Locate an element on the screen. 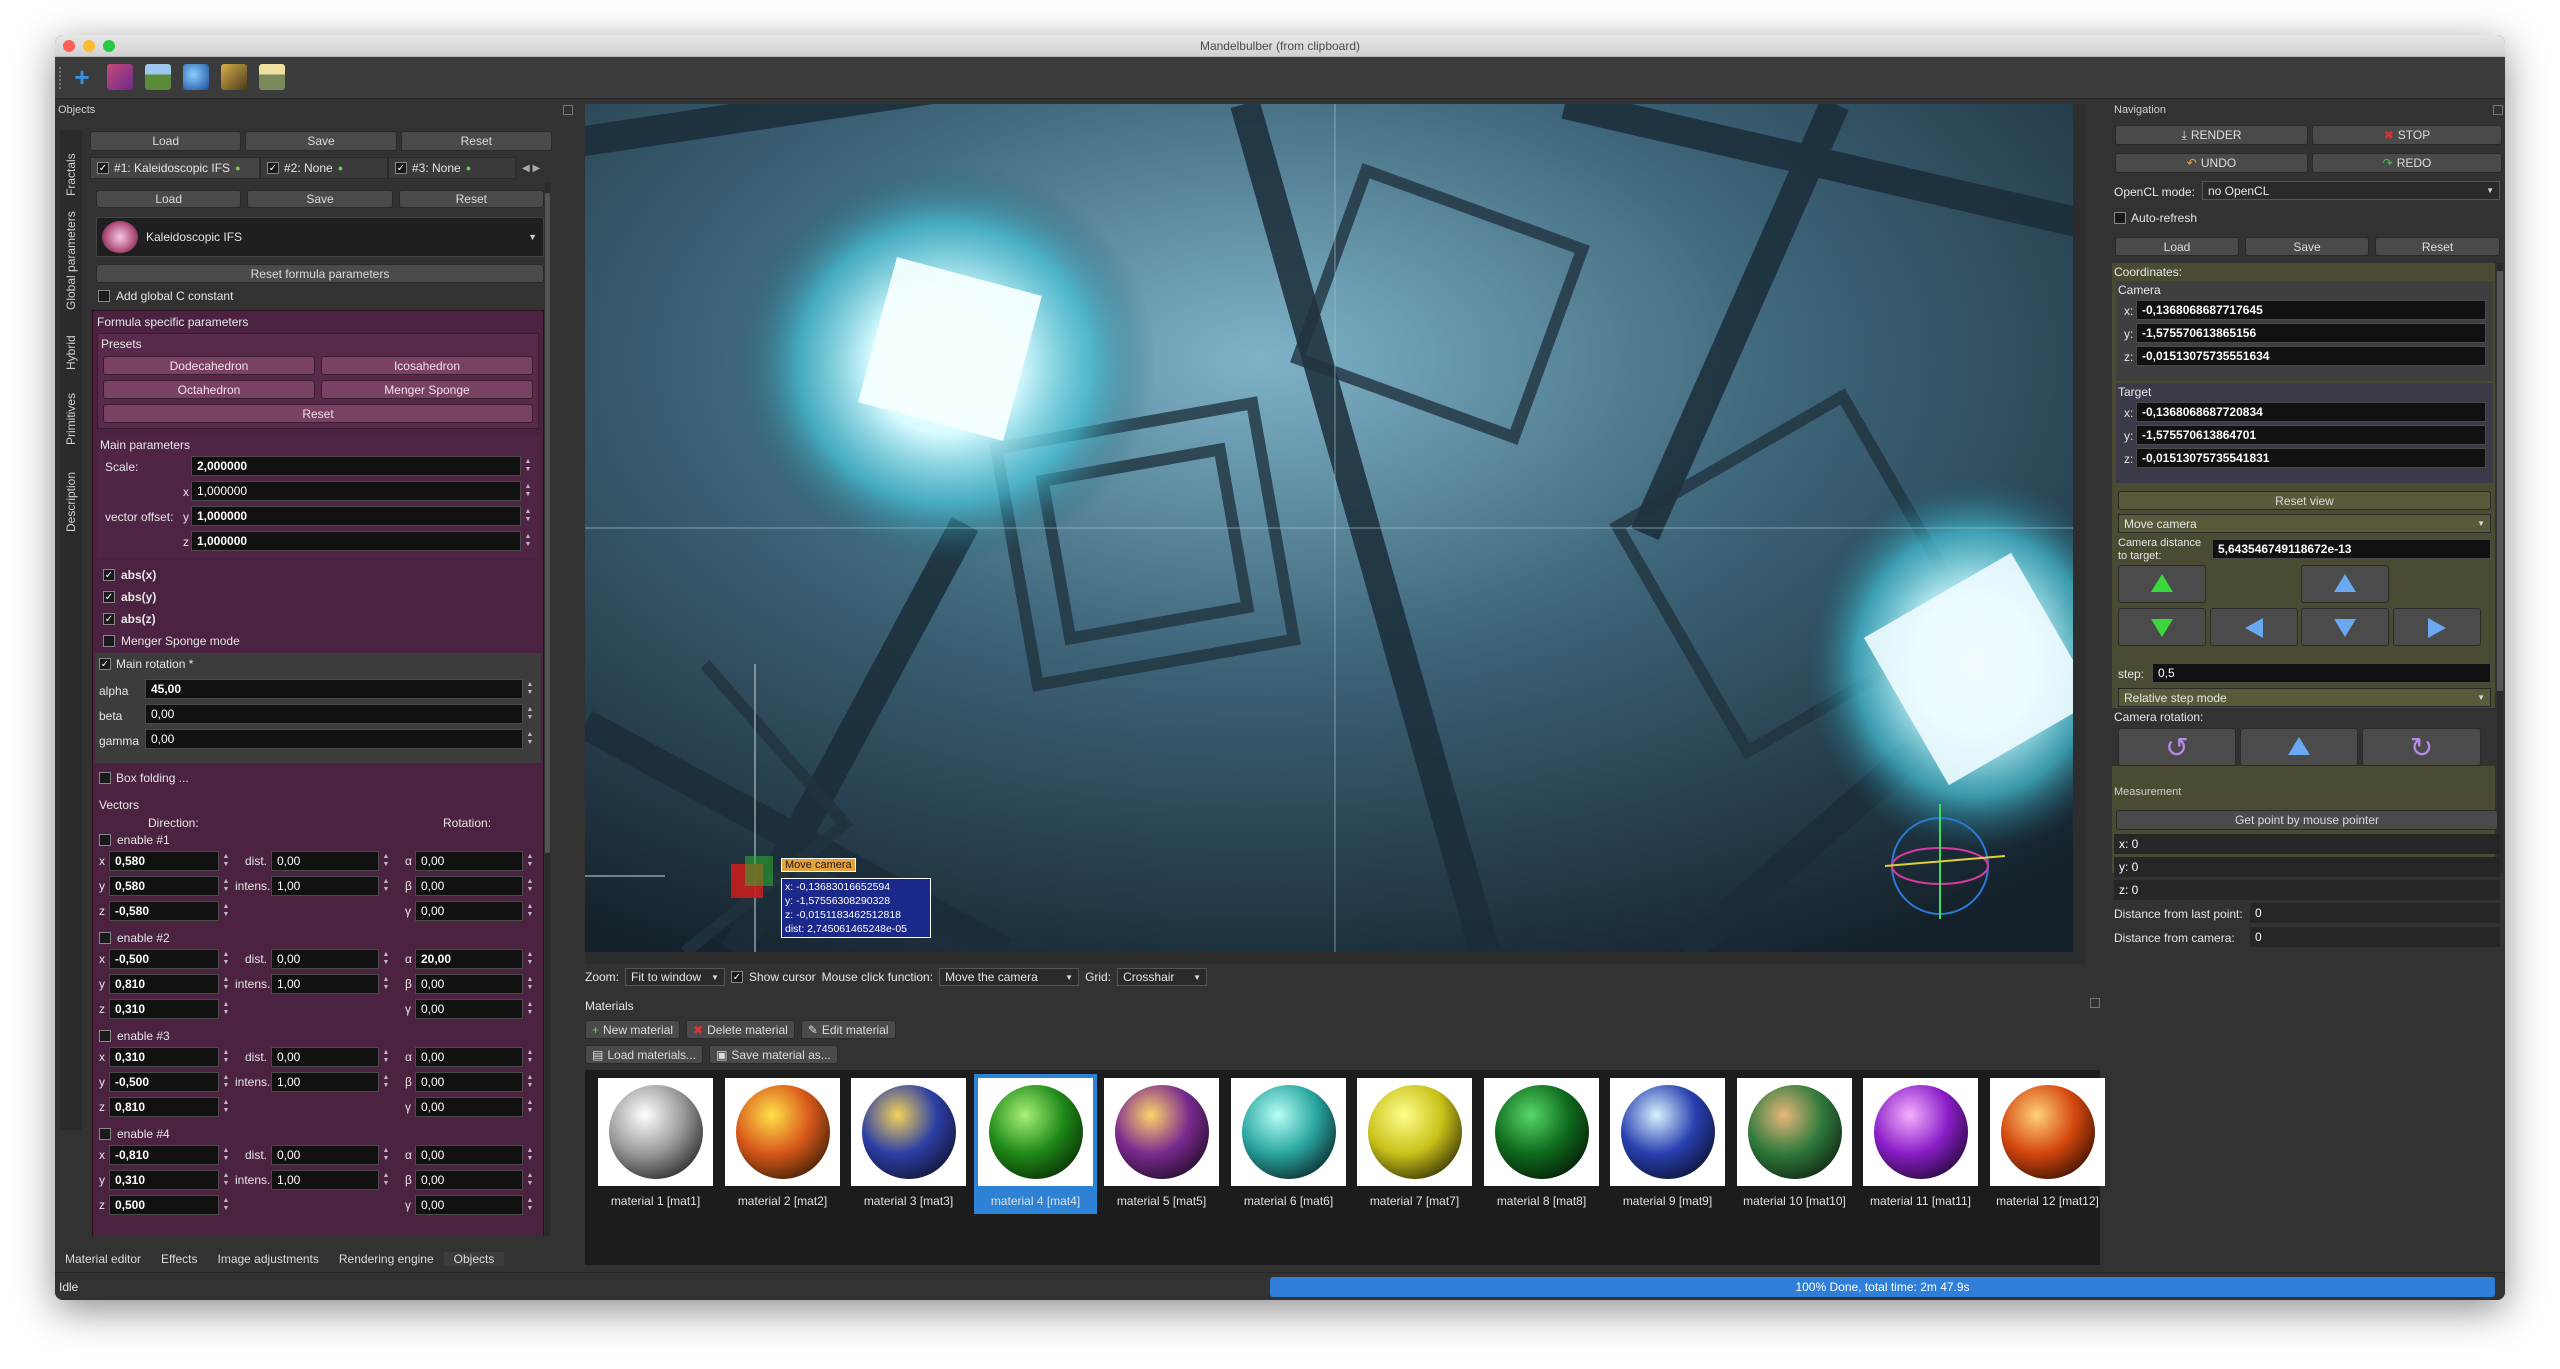 The width and height of the screenshot is (2560, 1369). vector-enable-row: enable #3 is located at coordinates (134, 1036).